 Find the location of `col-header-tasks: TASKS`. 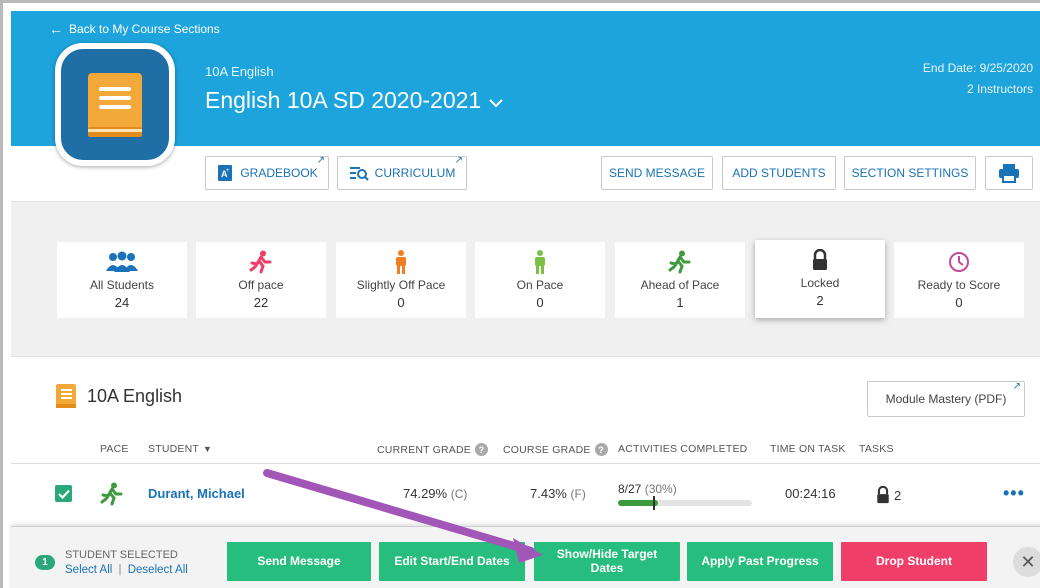

col-header-tasks: TASKS is located at coordinates (876, 449).